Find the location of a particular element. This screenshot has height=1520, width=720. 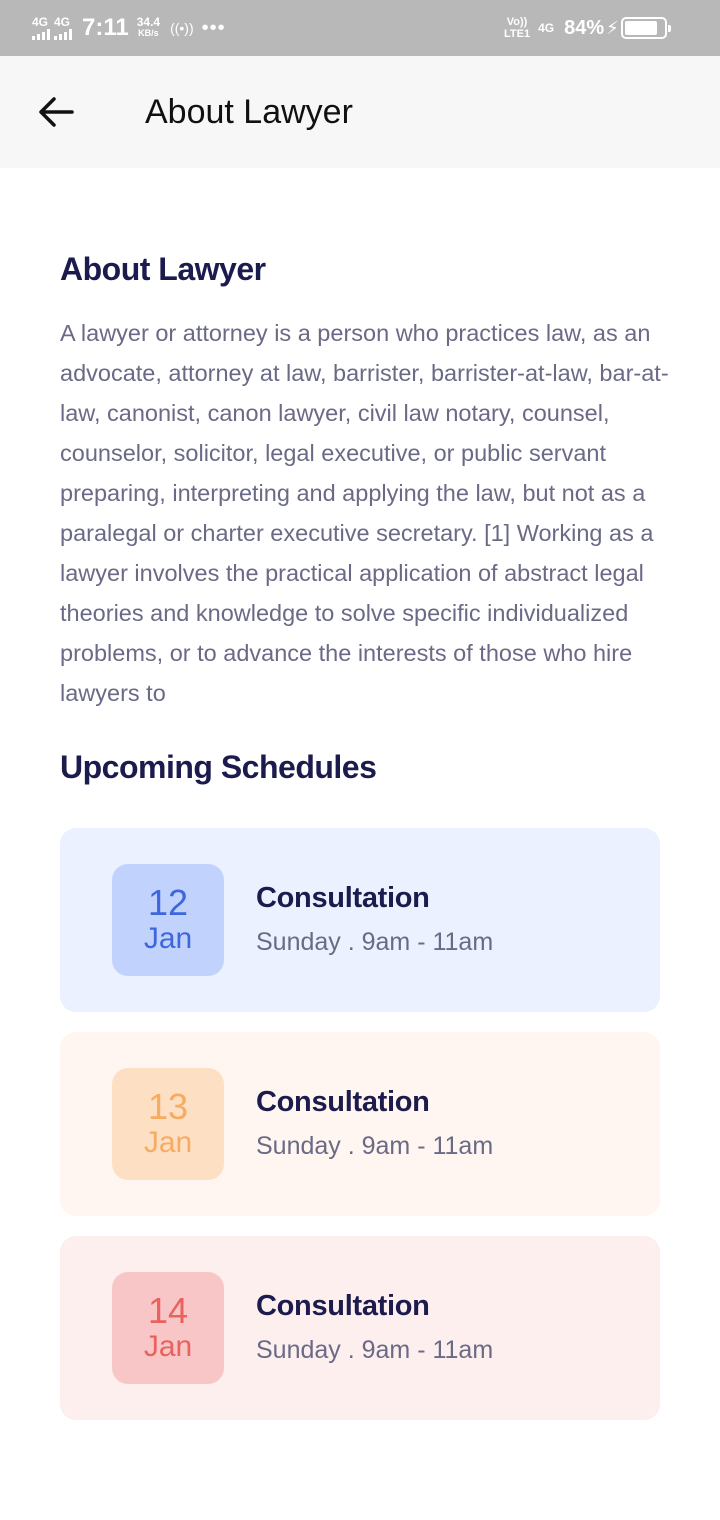

date-badge: 14 Jan is located at coordinates (168, 1328).